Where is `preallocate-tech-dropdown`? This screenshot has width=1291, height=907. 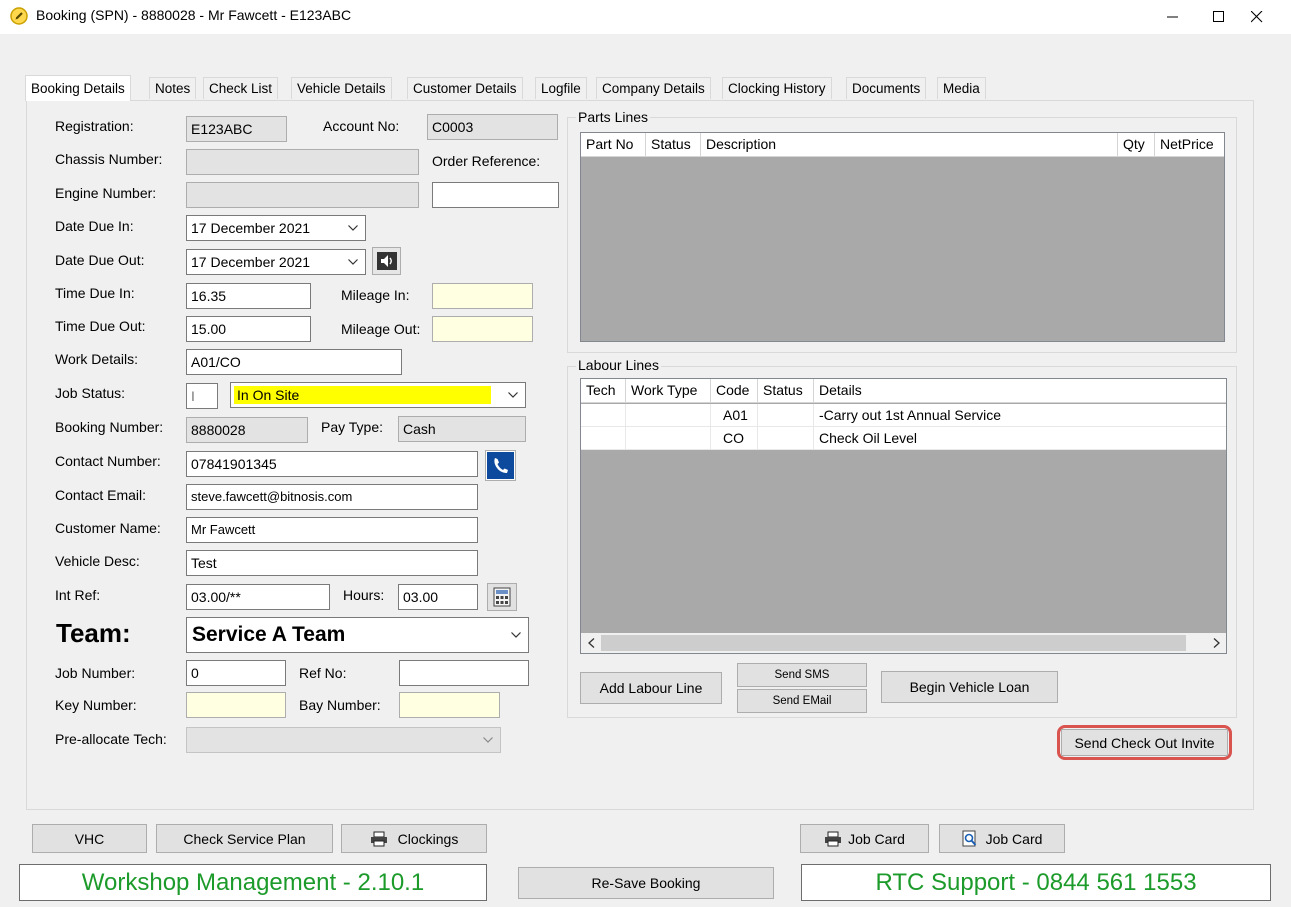
preallocate-tech-dropdown is located at coordinates (343, 740).